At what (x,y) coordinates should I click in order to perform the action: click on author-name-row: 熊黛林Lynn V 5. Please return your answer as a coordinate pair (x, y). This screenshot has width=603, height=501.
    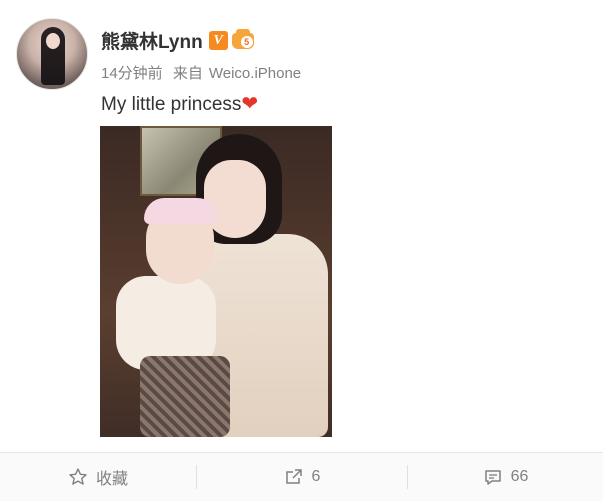
    Looking at the image, I should click on (178, 40).